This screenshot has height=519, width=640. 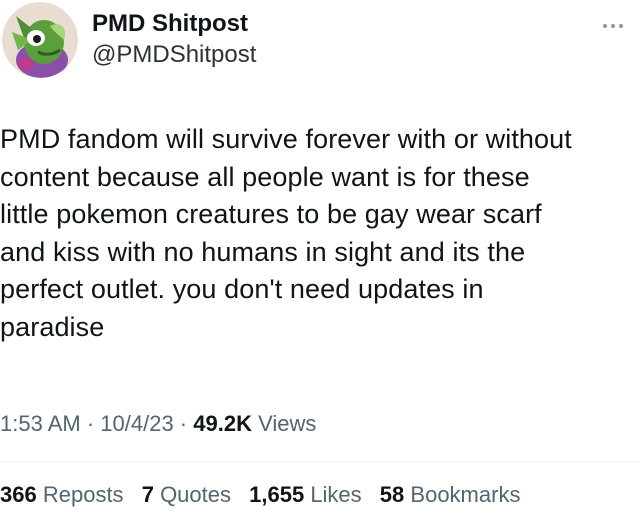 What do you see at coordinates (222, 423) in the screenshot?
I see `views-count: 49.2K` at bounding box center [222, 423].